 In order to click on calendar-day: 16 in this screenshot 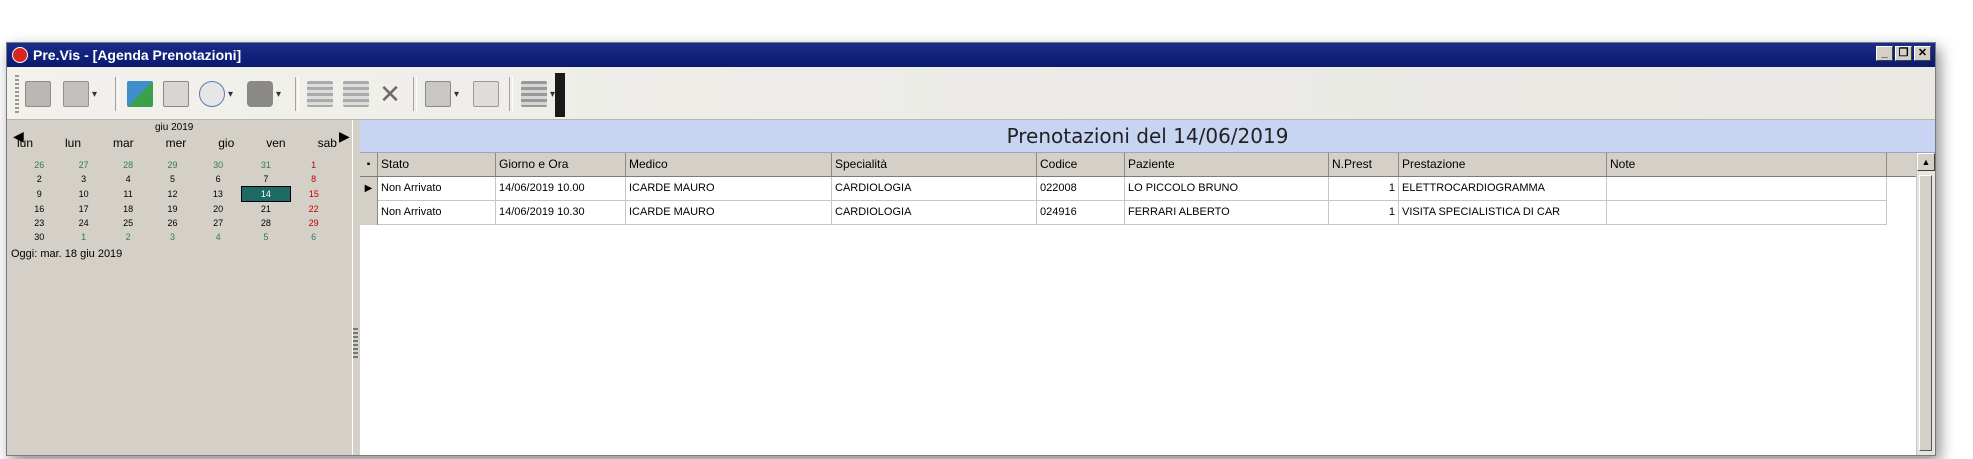, I will do `click(39, 209)`.